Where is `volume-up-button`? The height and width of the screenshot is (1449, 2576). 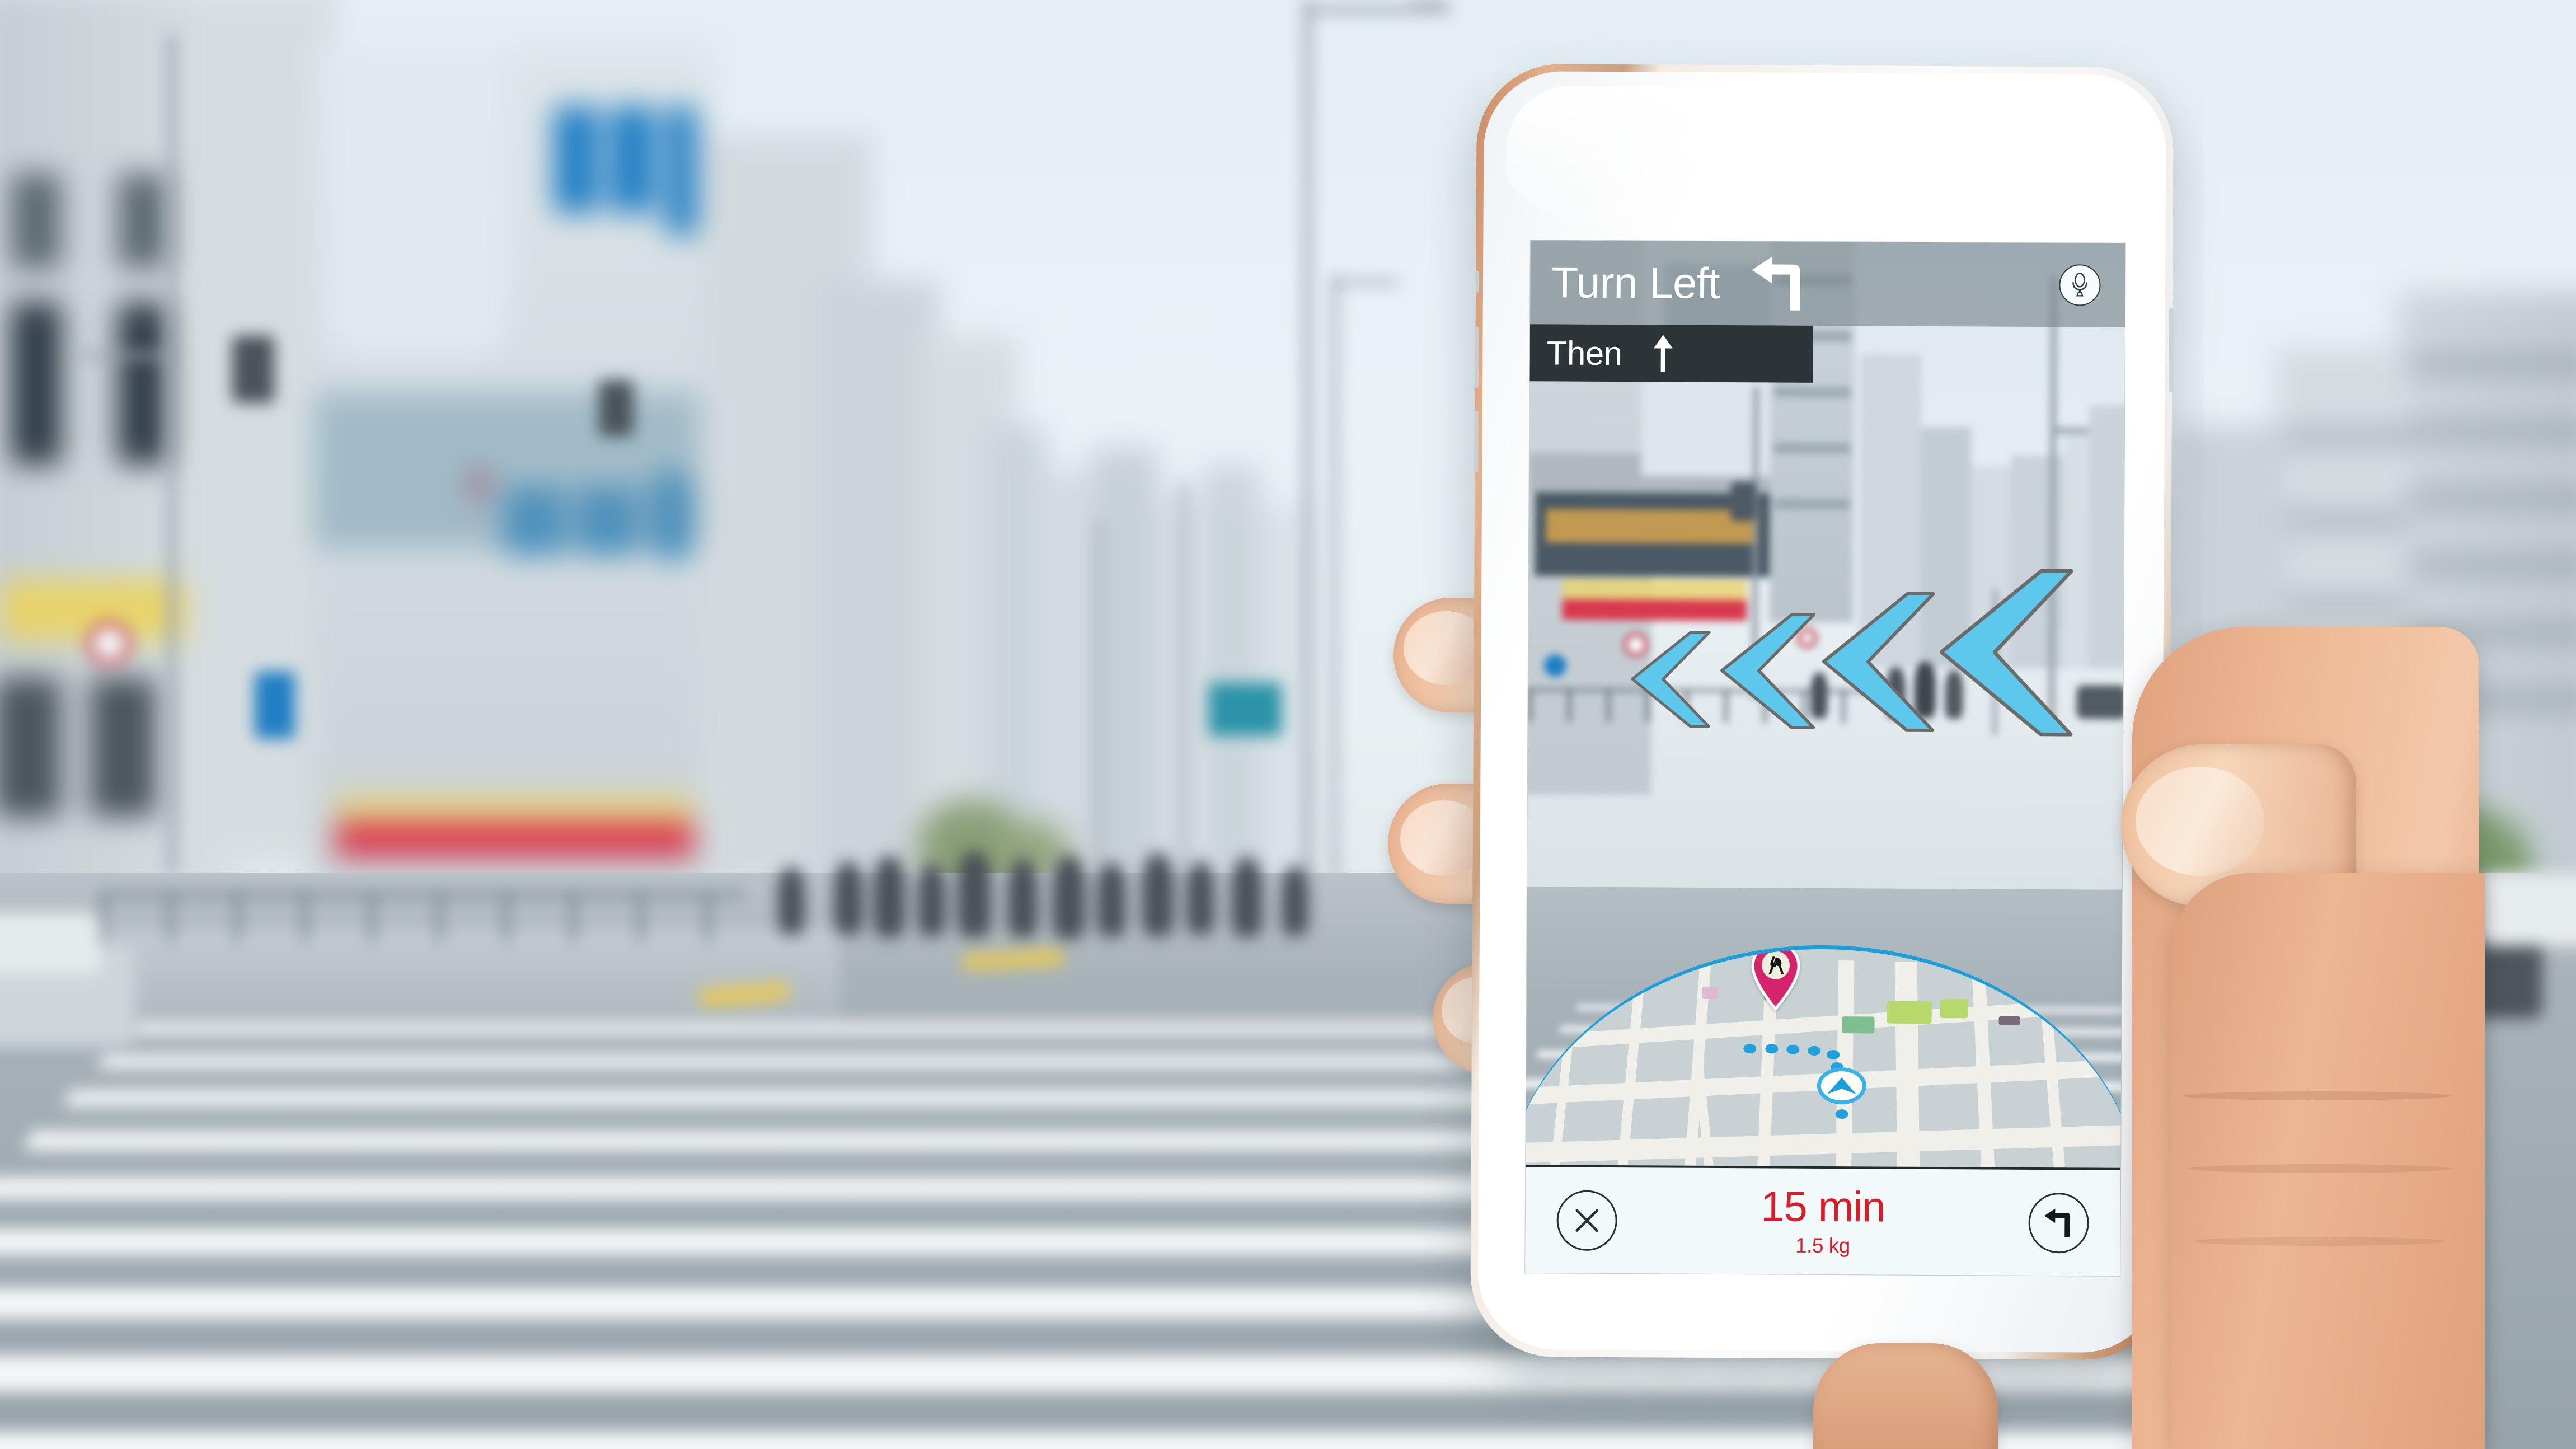
volume-up-button is located at coordinates (1476, 357).